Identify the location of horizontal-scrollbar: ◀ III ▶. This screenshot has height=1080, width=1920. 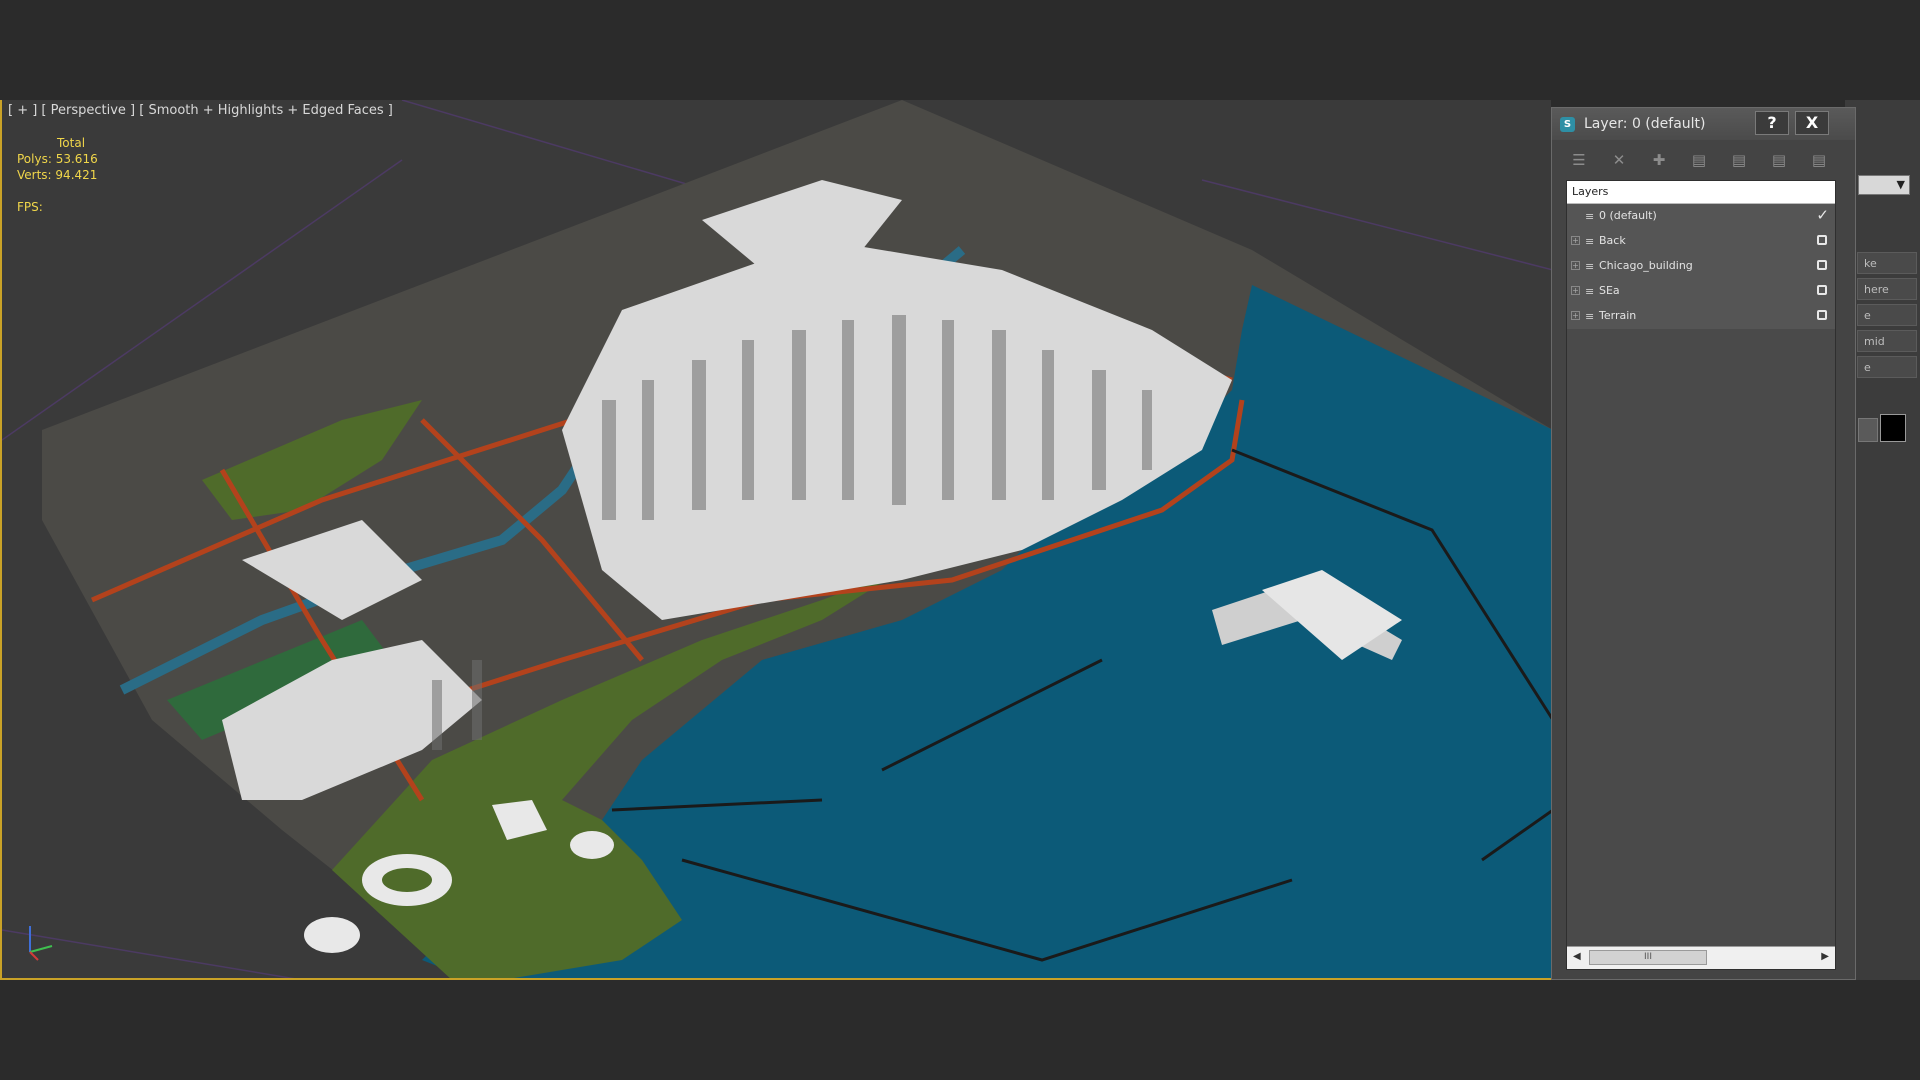
(1701, 957).